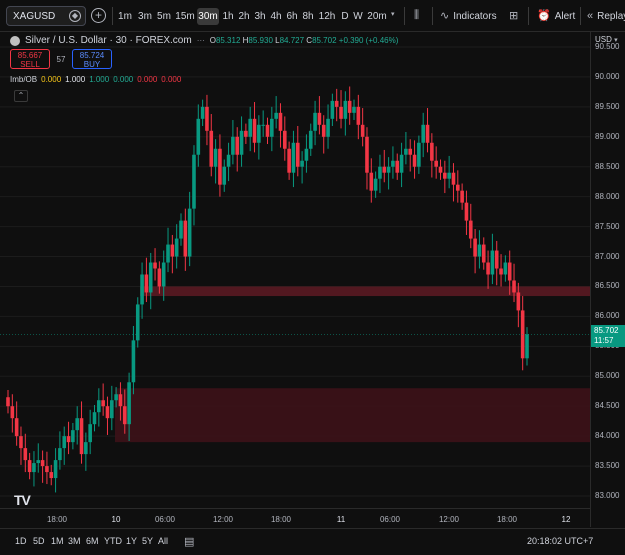 This screenshot has width=625, height=555. I want to click on candles-icon: ⫼, so click(416, 15).